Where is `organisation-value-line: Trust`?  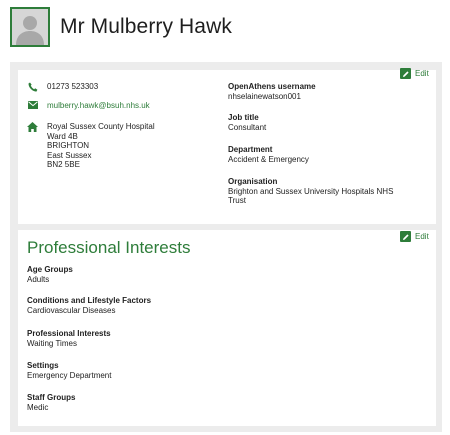 organisation-value-line: Trust is located at coordinates (237, 200).